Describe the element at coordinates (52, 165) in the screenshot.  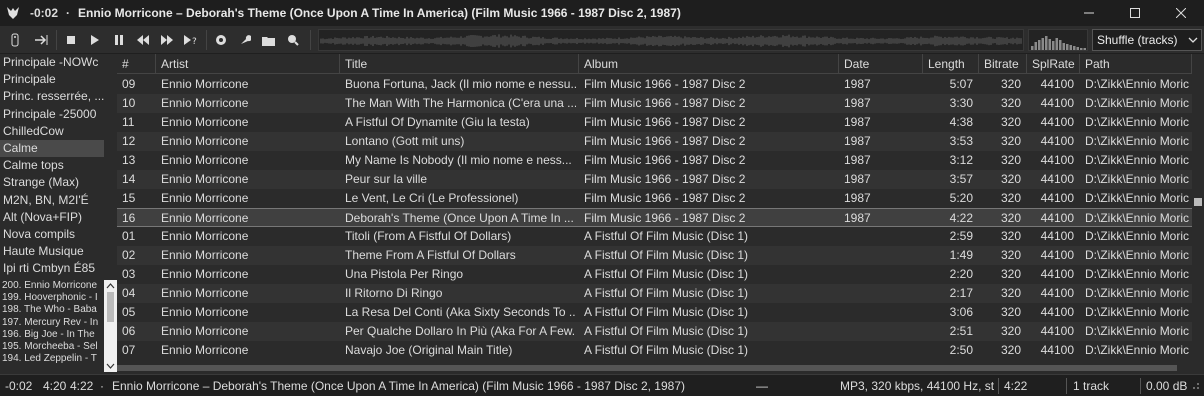
I see `playlist-item: Calme tops` at that location.